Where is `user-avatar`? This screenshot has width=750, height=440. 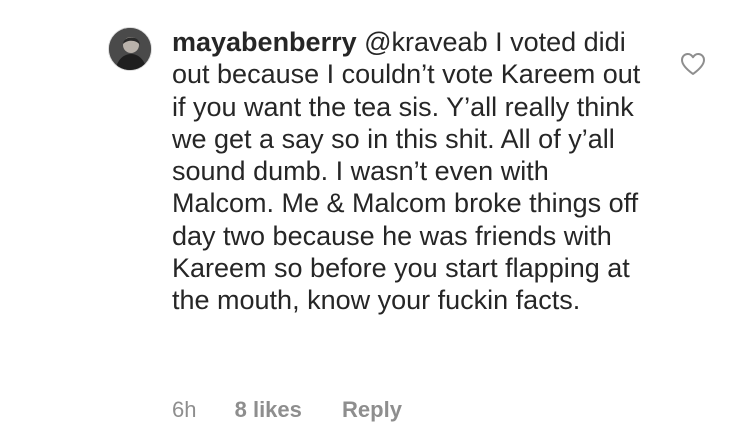 user-avatar is located at coordinates (130, 49).